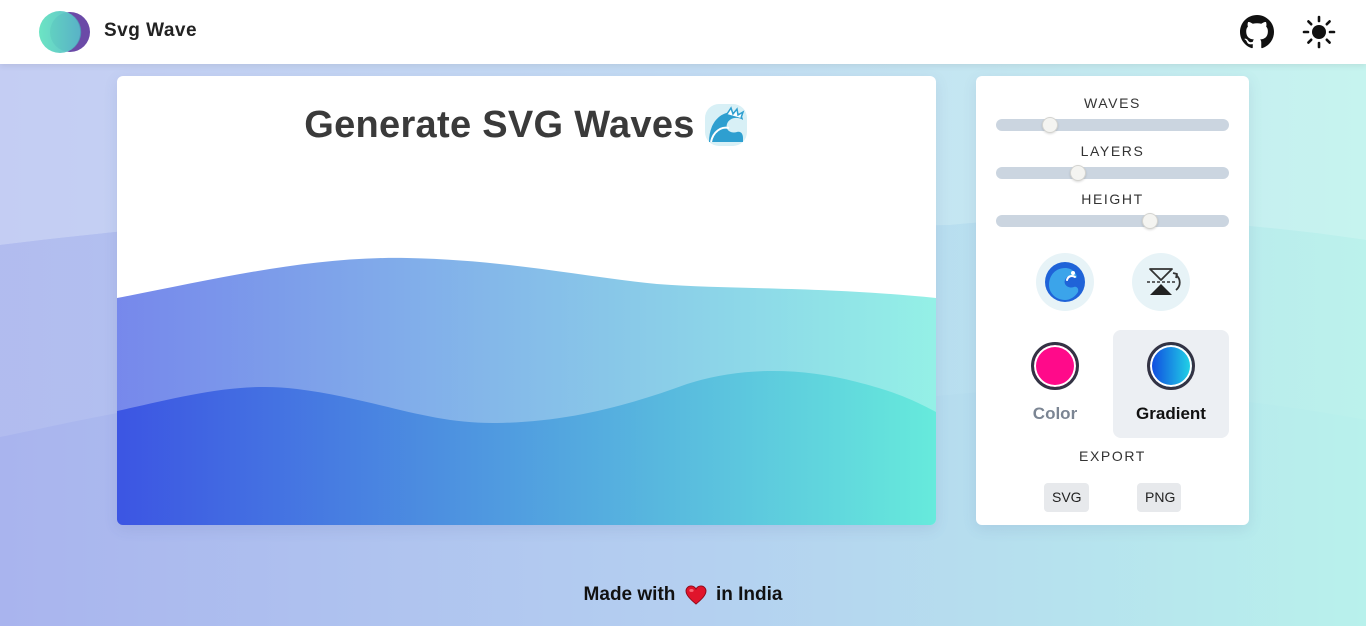 The image size is (1366, 626). Describe the element at coordinates (1055, 366) in the screenshot. I see `color-swatch` at that location.